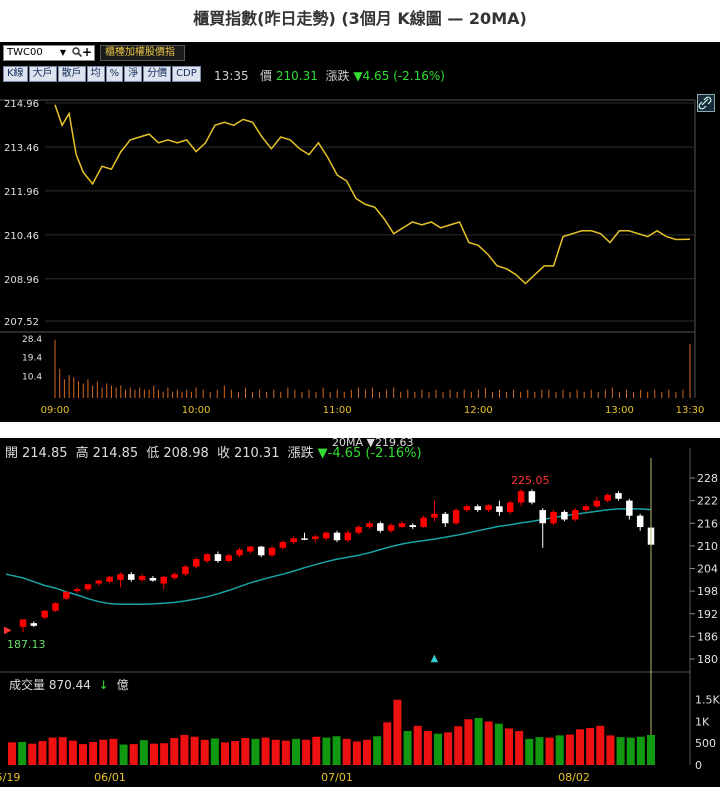 This screenshot has height=787, width=720. Describe the element at coordinates (337, 777) in the screenshot. I see `daily-x-tick: 07/01` at that location.